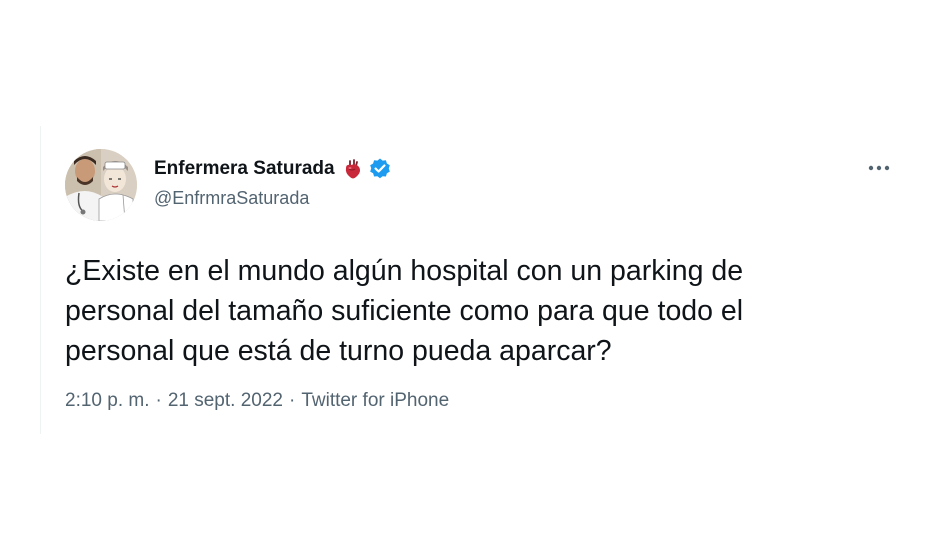  I want to click on avatar-image, so click(101, 185).